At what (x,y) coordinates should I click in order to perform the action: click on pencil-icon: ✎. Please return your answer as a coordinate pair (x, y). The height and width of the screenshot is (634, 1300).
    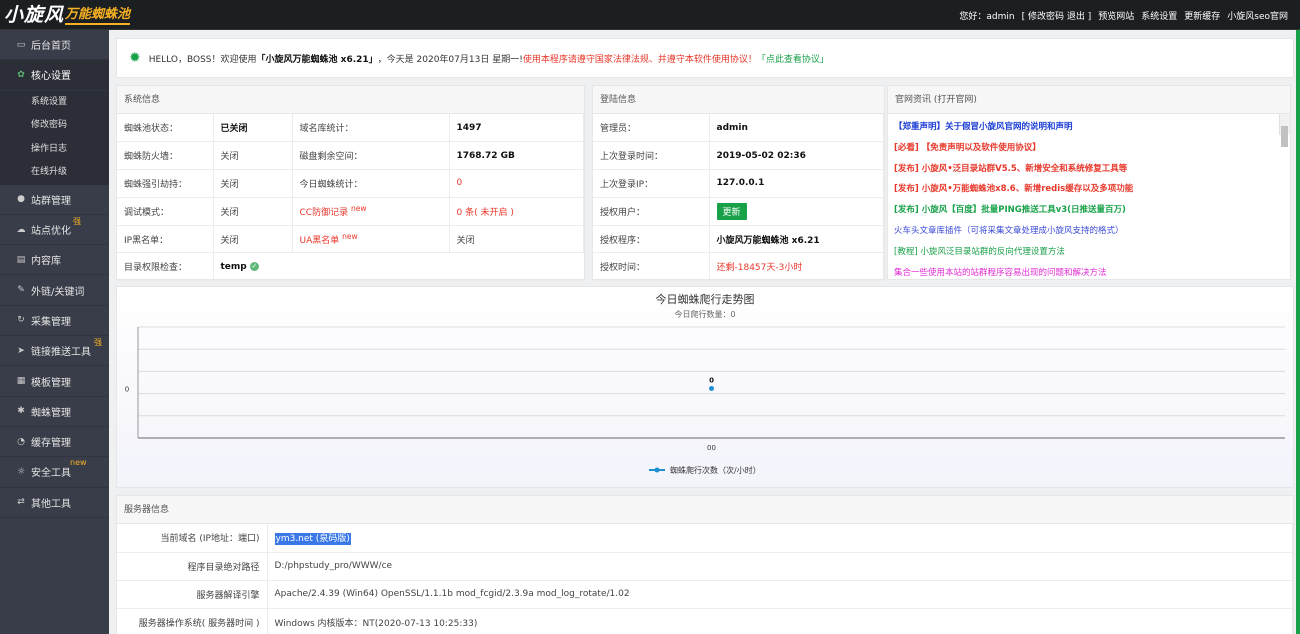
    Looking at the image, I should click on (21, 290).